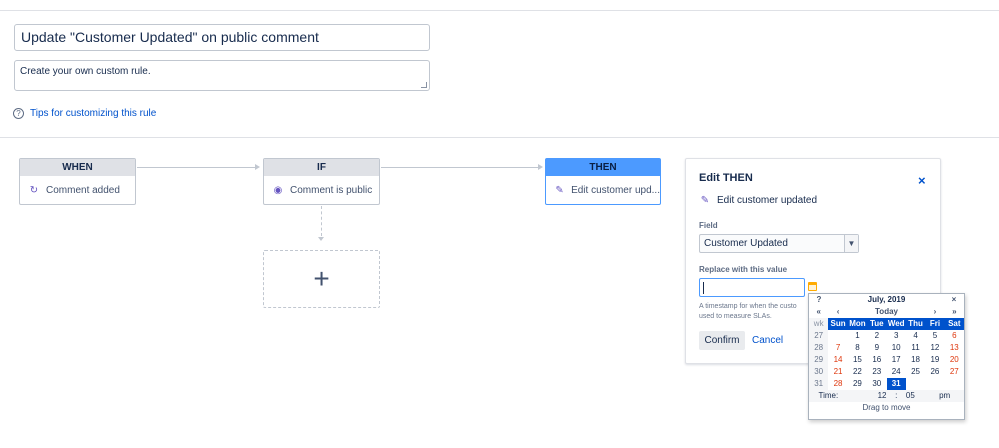 This screenshot has height=448, width=999. I want to click on replace-value-input, so click(752, 287).